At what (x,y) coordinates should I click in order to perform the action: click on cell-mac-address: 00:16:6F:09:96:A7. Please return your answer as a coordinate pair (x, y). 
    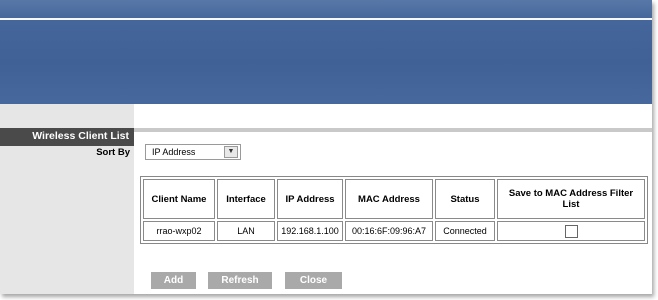
    Looking at the image, I should click on (389, 231).